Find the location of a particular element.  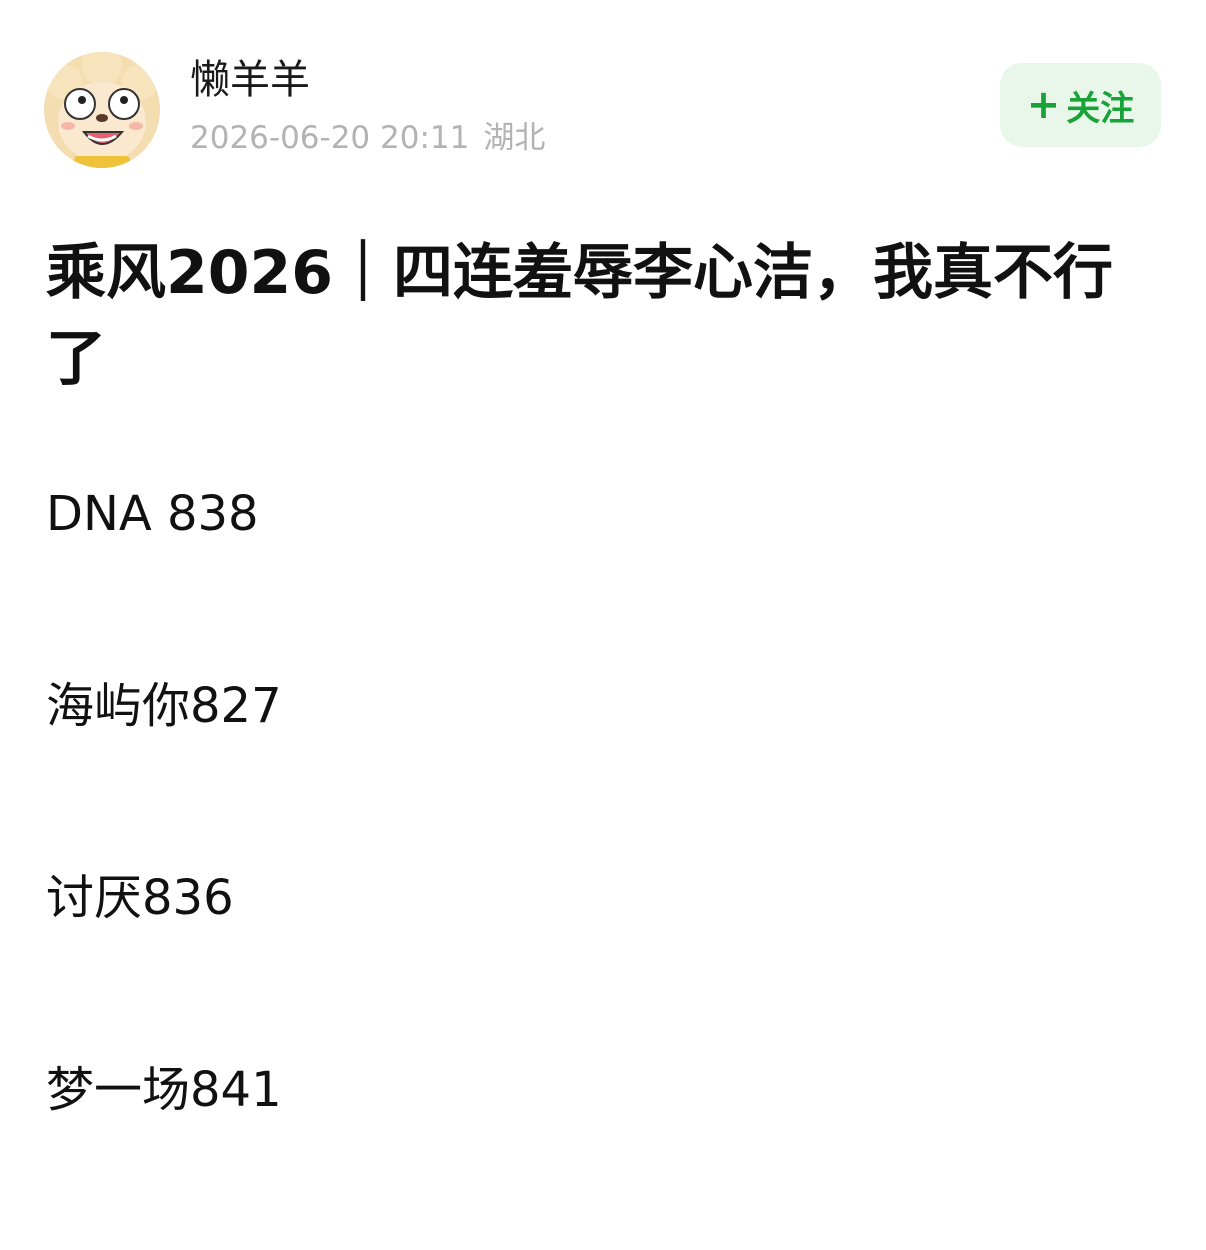

post-header: 懒羊羊 2026-06-20 20:11 湖北 + 关注 is located at coordinates (603, 90).